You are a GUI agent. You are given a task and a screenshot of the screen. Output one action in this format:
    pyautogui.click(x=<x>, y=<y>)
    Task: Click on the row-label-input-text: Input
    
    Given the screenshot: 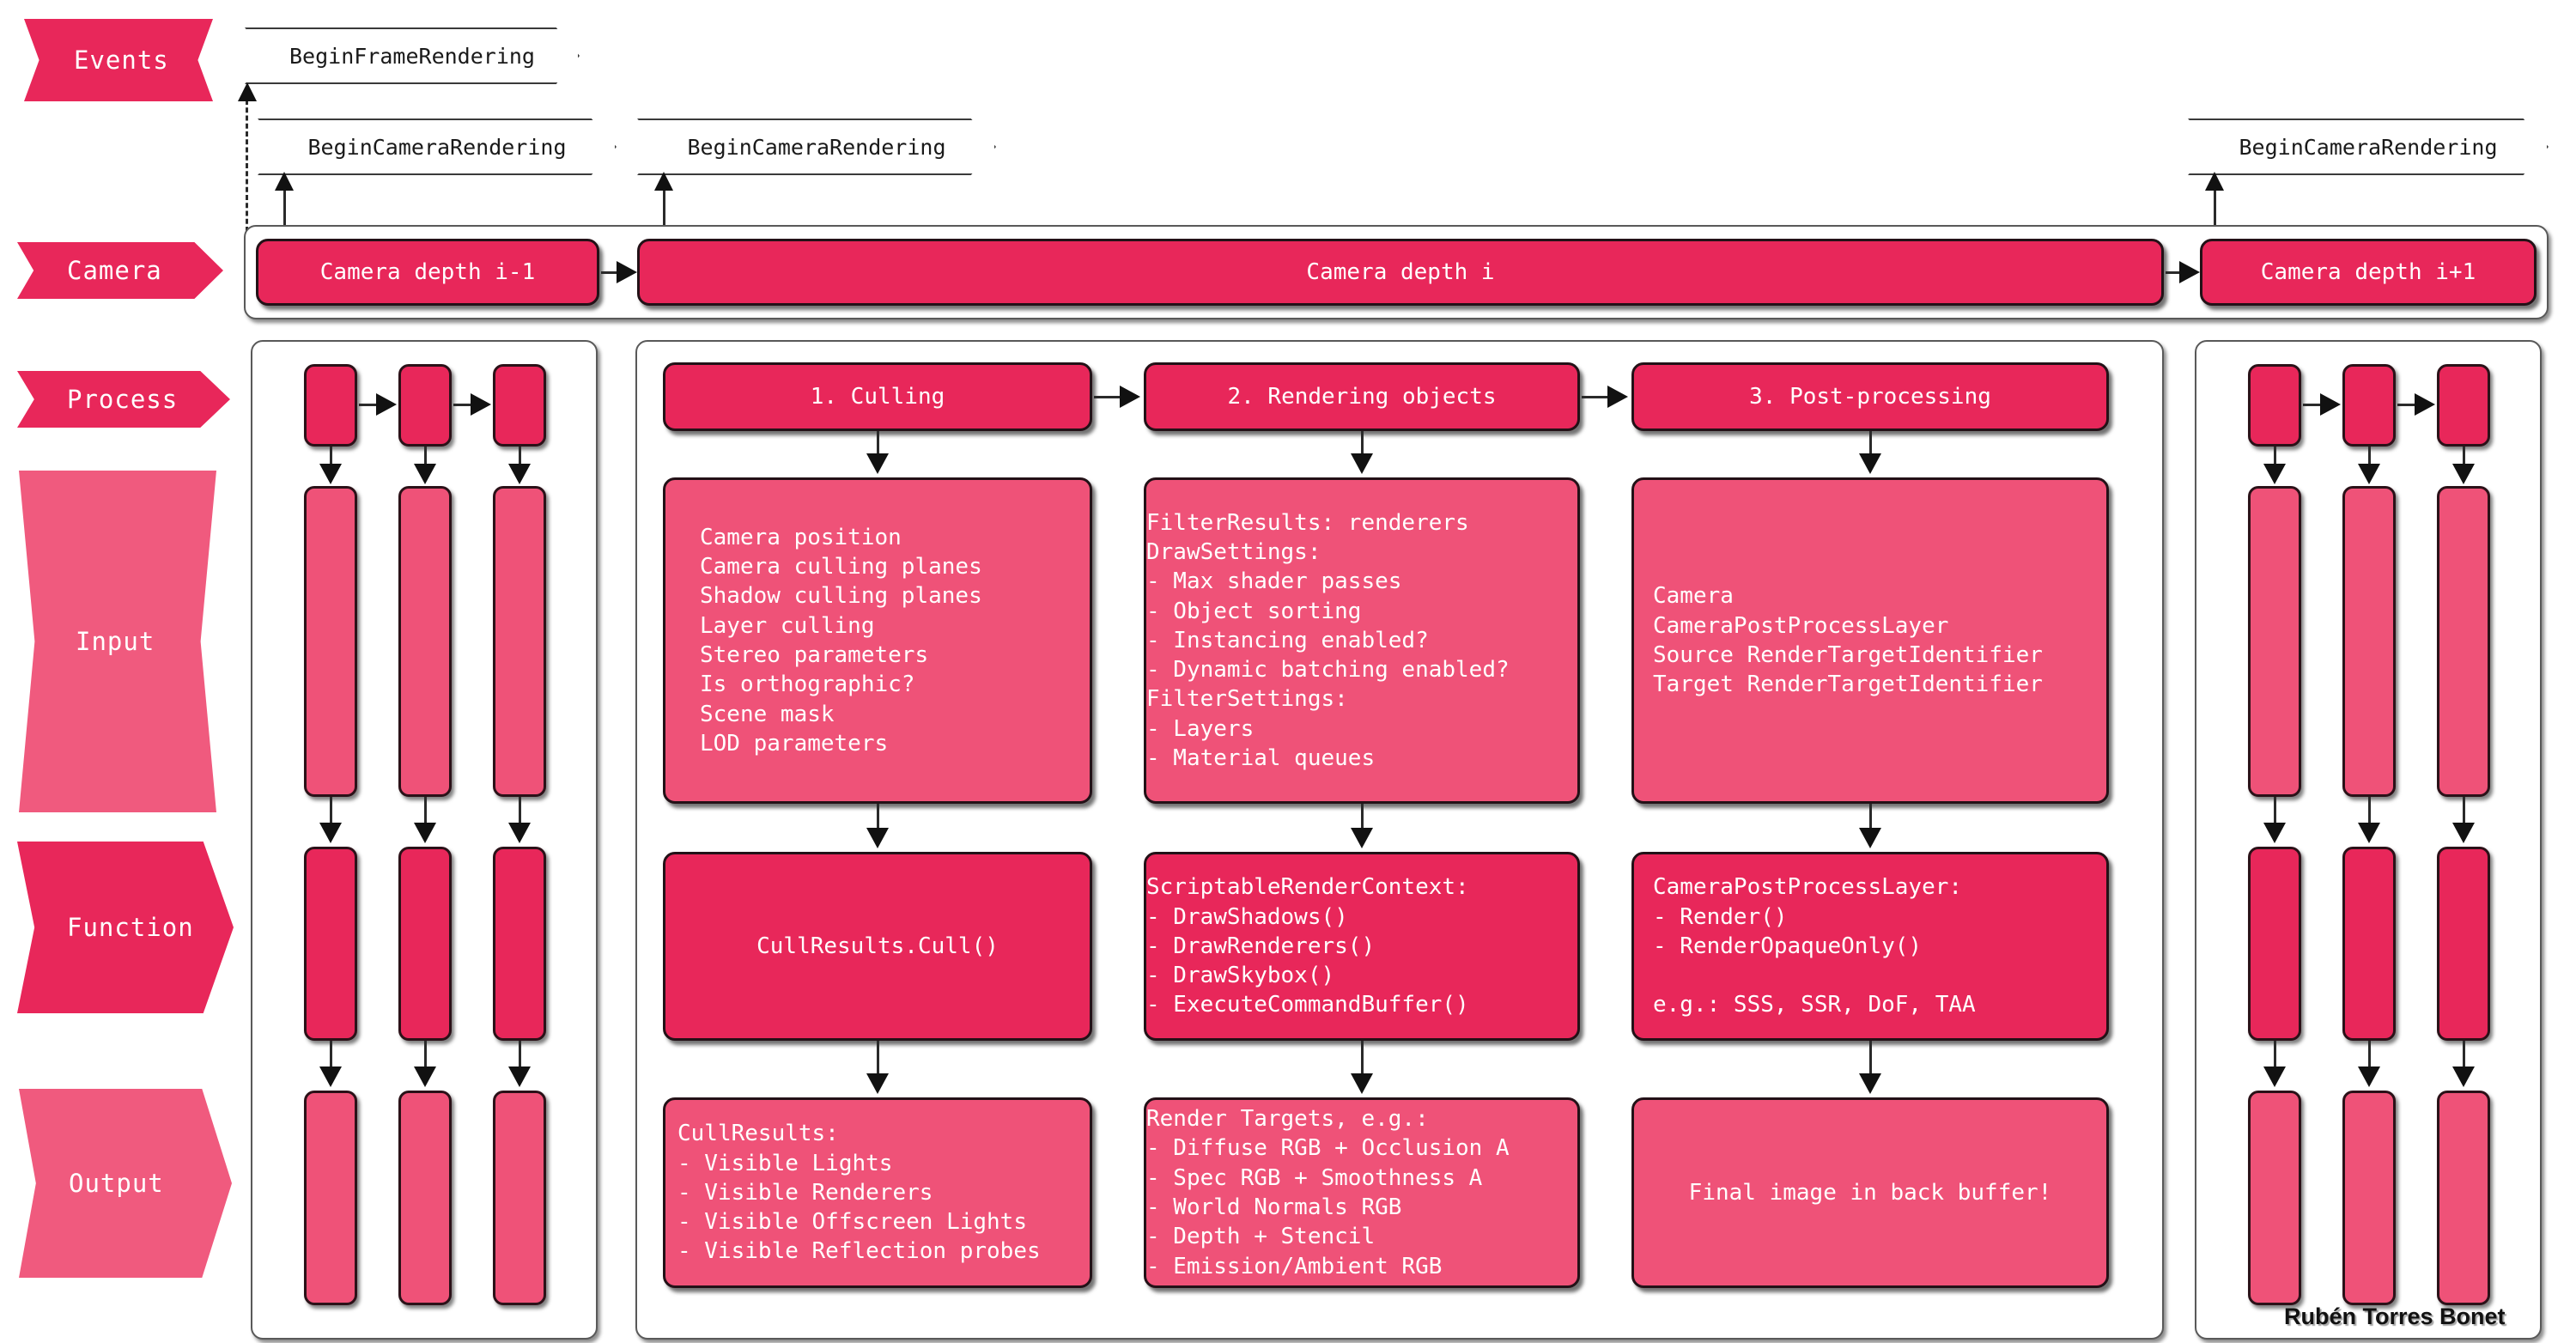 What is the action you would take?
    pyautogui.click(x=116, y=641)
    